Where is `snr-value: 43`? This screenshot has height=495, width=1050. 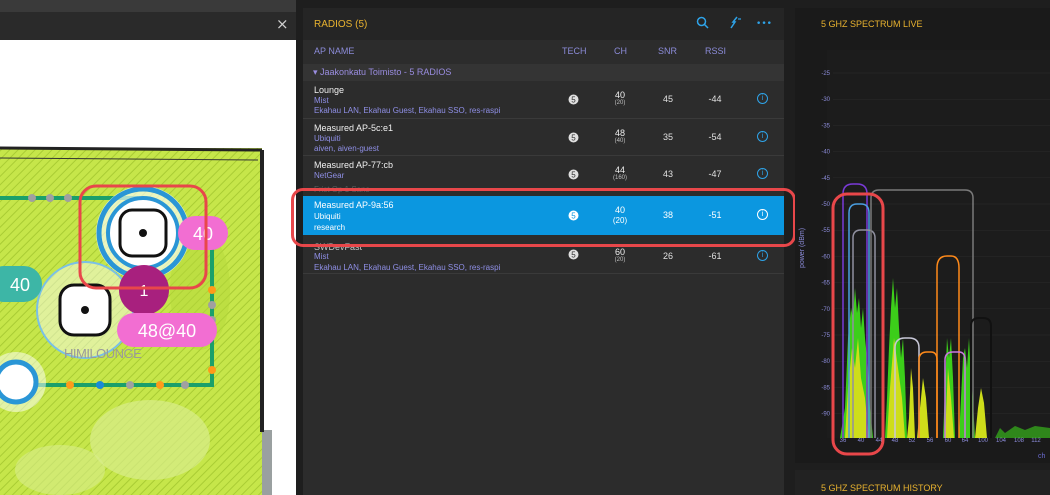
snr-value: 43 is located at coordinates (667, 174).